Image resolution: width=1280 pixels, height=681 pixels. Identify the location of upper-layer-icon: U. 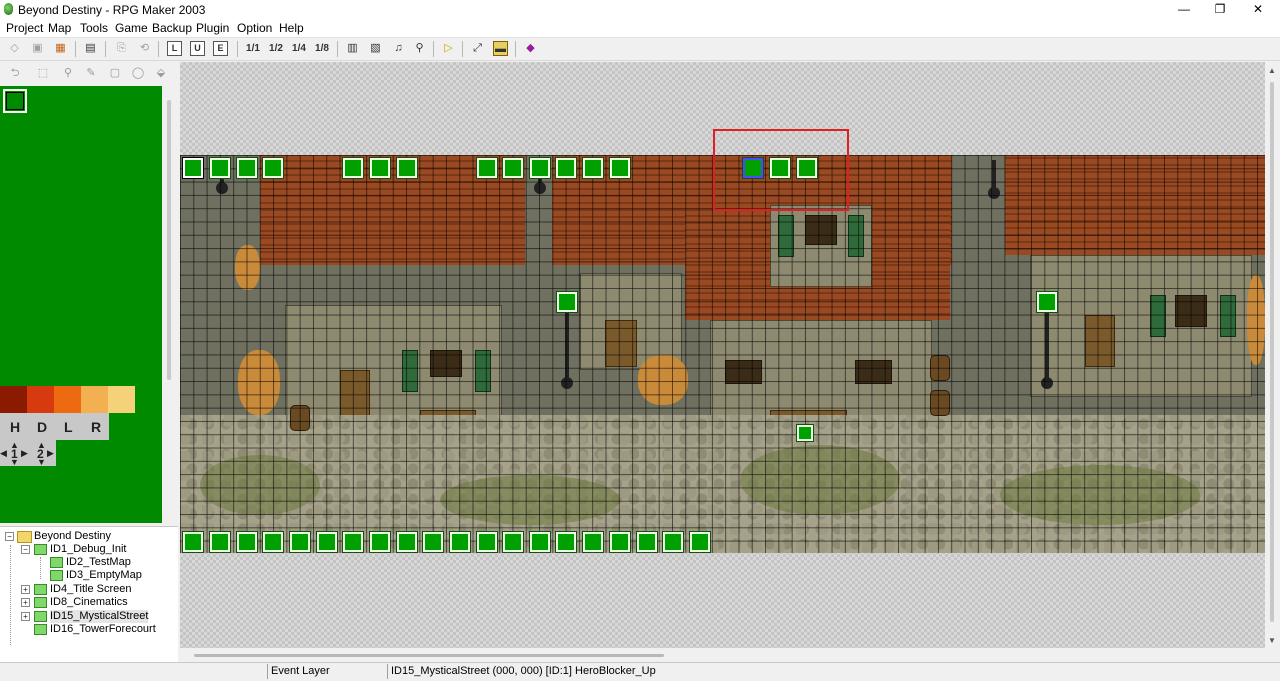
(197, 48).